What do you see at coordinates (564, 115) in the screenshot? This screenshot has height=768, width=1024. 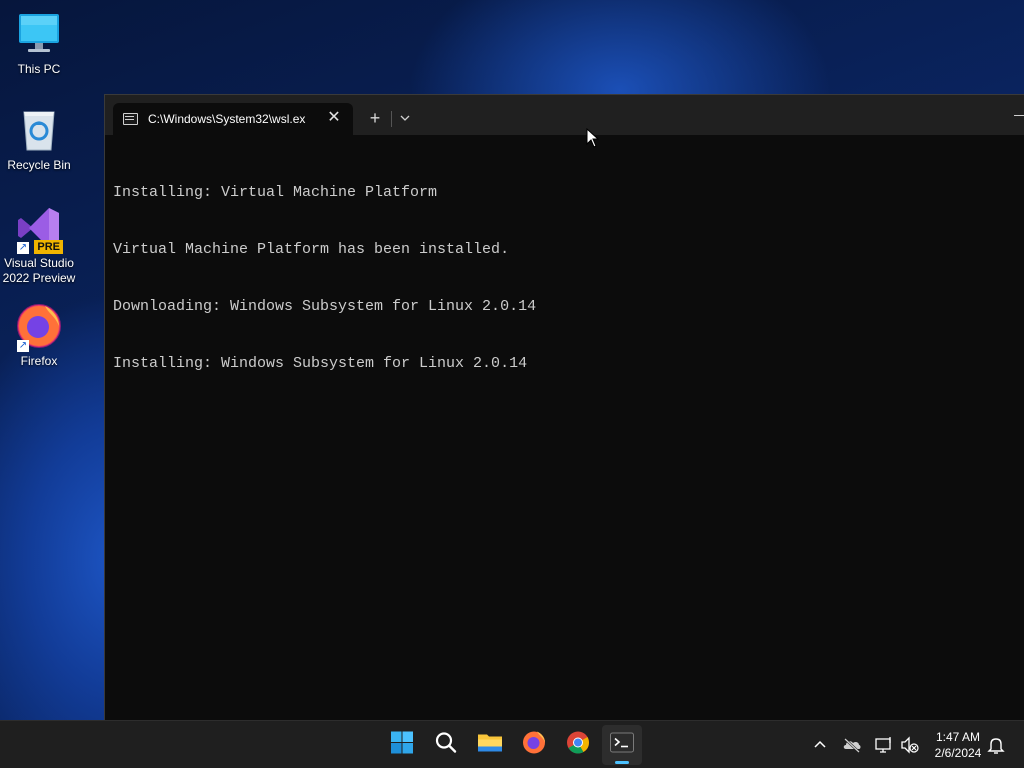 I see `title-bar: C:\Windows\System32\wsl.ex ✕ +` at bounding box center [564, 115].